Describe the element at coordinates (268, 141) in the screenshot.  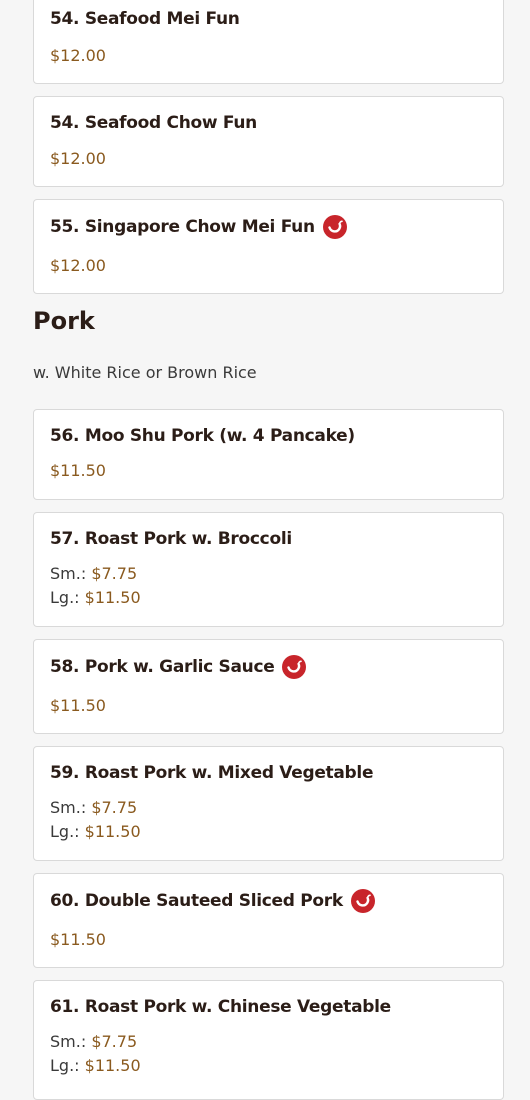
I see `menu-item-card: 54. Seafood Chow Fun $12.00` at that location.